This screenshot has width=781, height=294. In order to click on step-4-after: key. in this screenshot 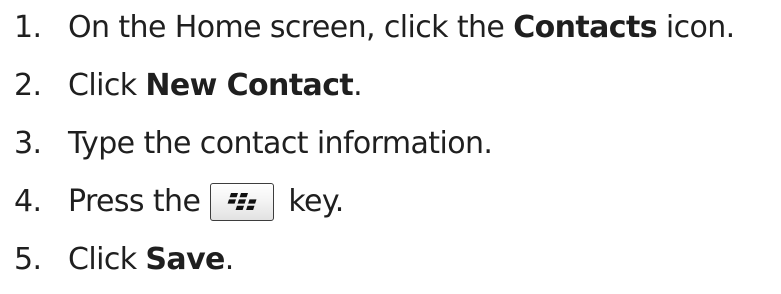, I will do `click(316, 201)`.